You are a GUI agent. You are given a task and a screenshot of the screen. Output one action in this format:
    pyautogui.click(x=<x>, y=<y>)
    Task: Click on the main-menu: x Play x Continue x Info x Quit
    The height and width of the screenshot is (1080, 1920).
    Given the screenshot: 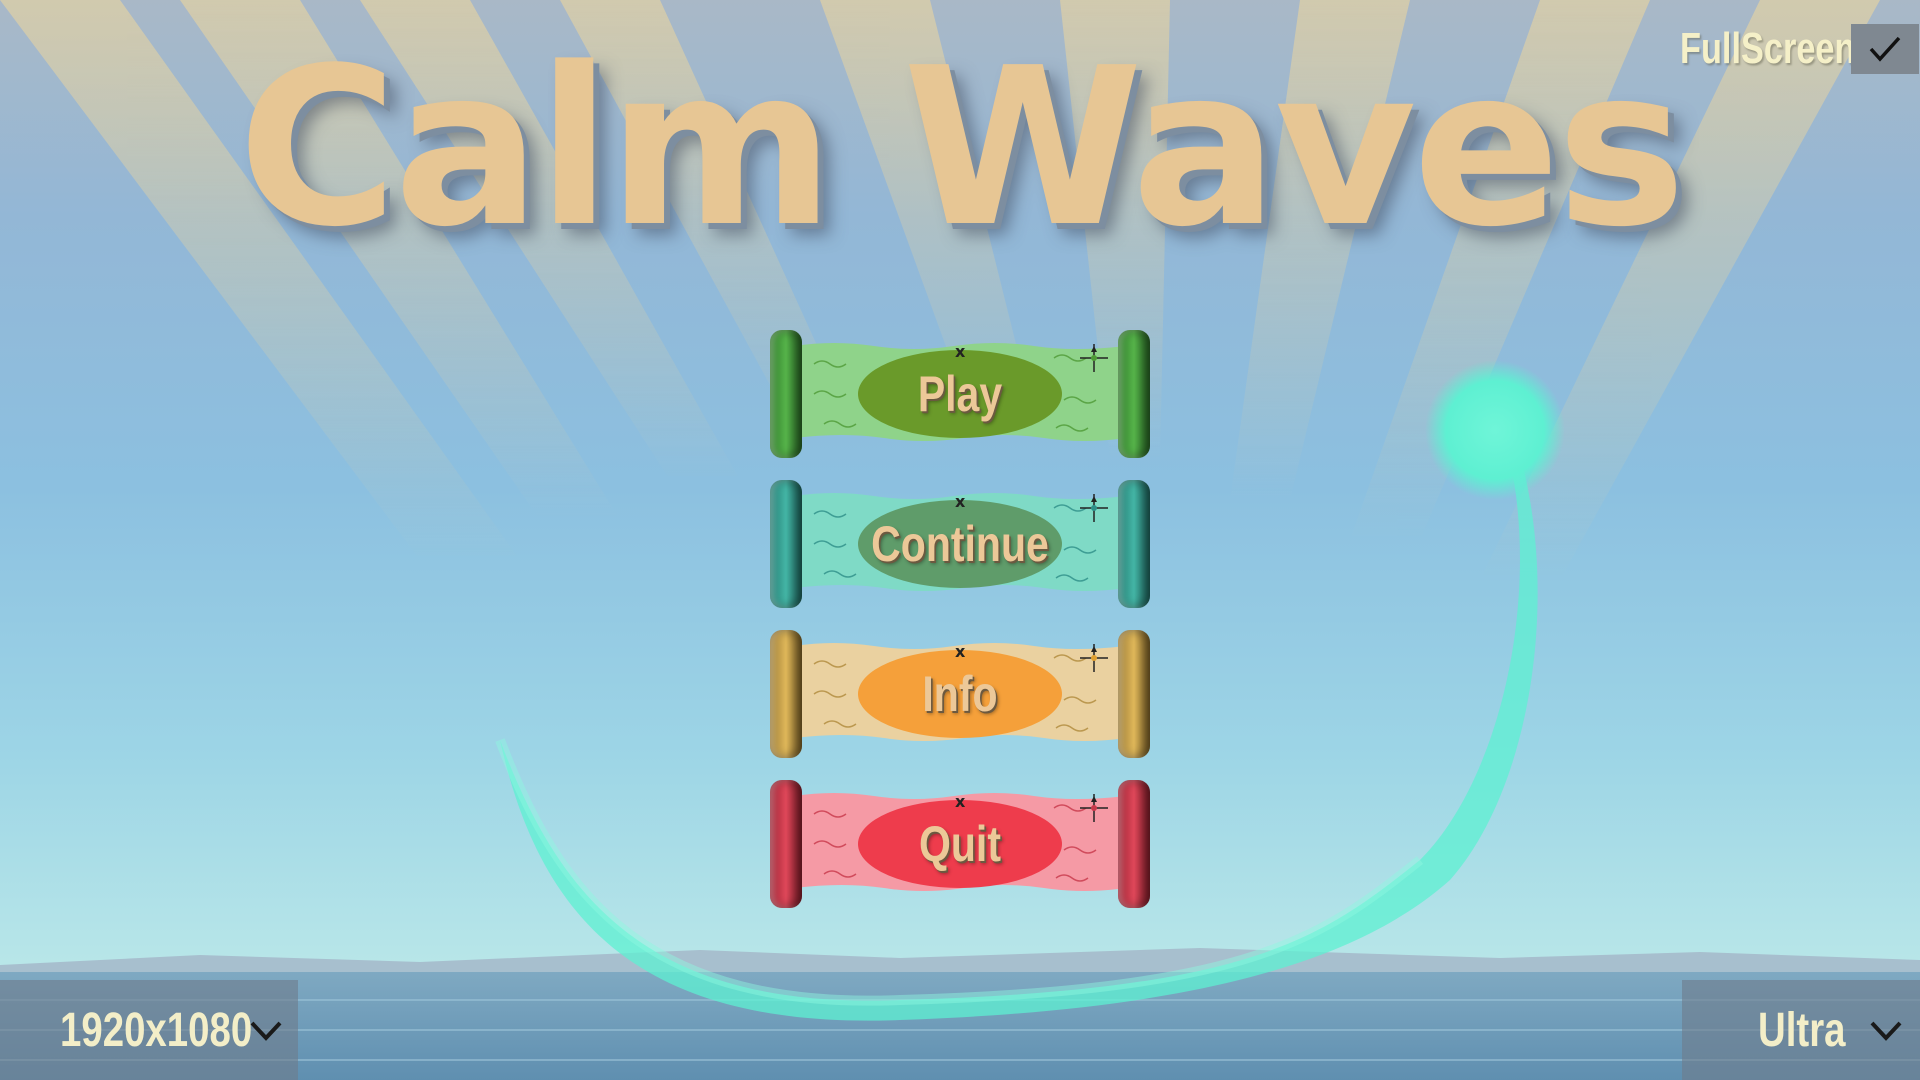 What is the action you would take?
    pyautogui.click(x=960, y=630)
    